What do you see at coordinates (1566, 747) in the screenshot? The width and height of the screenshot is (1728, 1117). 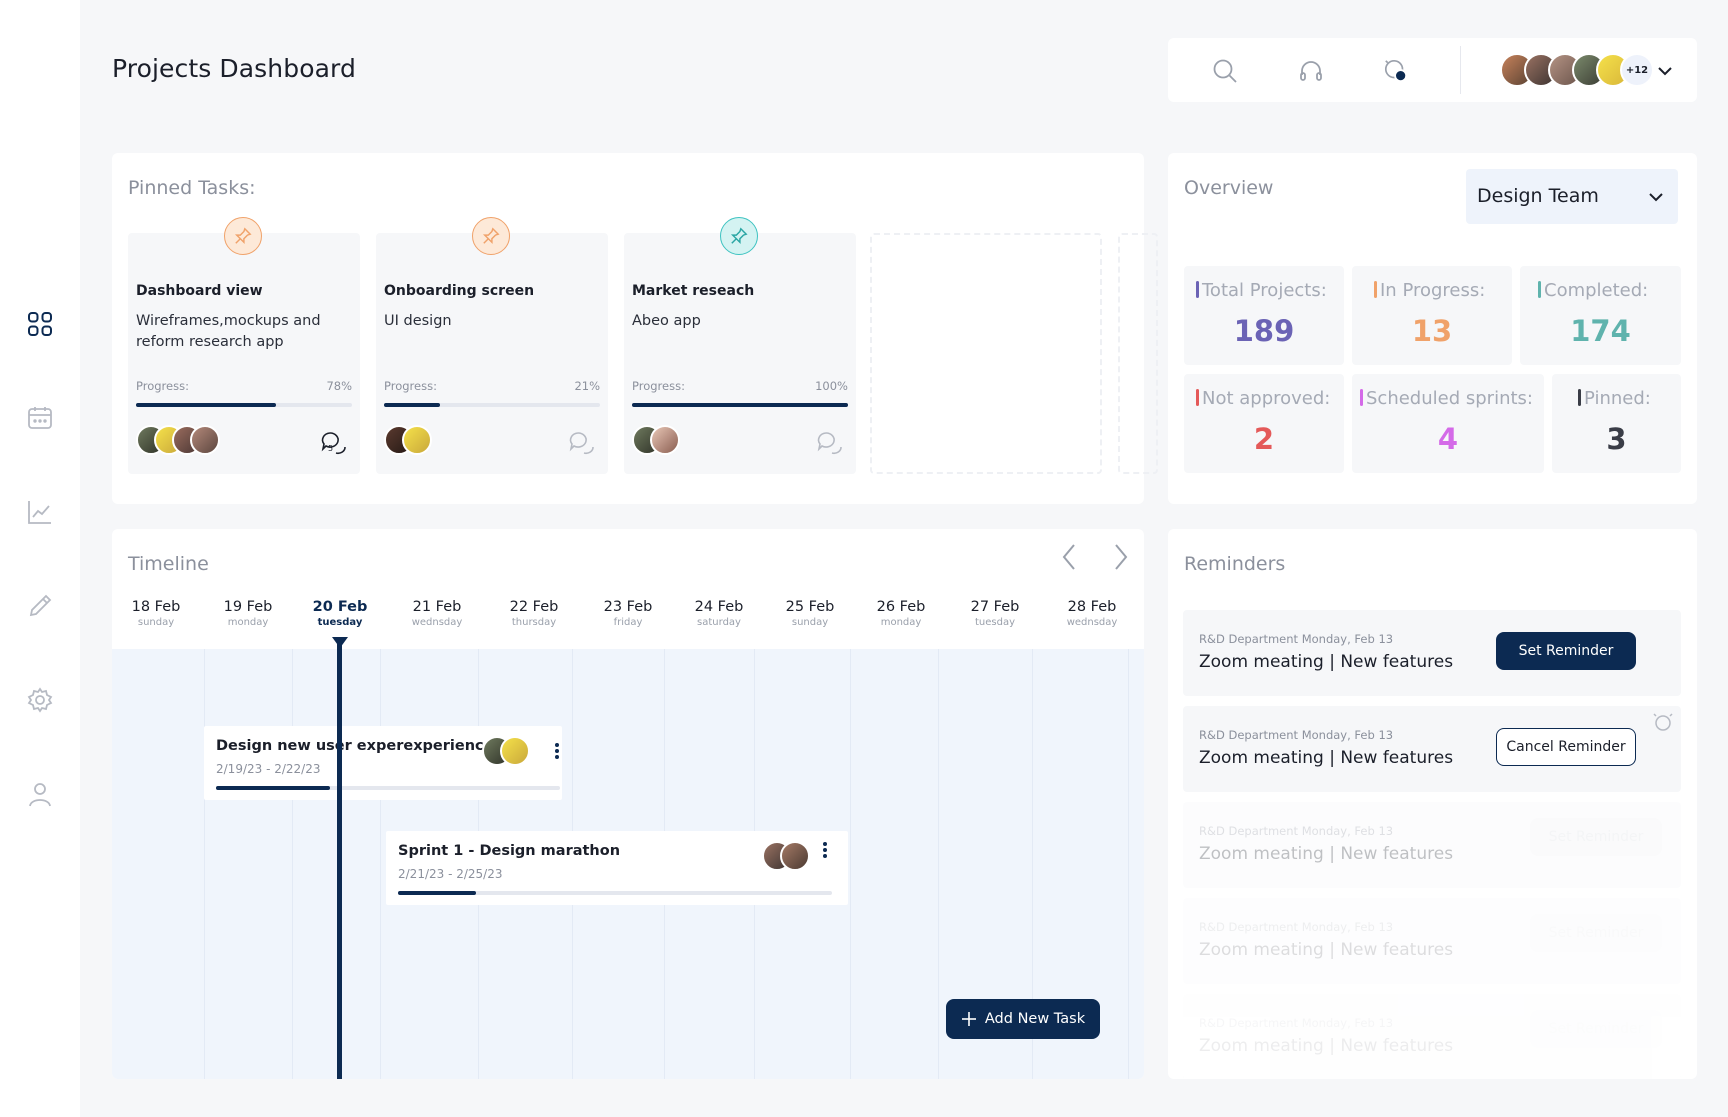 I see `cancel-reminder-button: Cancel Reminder` at bounding box center [1566, 747].